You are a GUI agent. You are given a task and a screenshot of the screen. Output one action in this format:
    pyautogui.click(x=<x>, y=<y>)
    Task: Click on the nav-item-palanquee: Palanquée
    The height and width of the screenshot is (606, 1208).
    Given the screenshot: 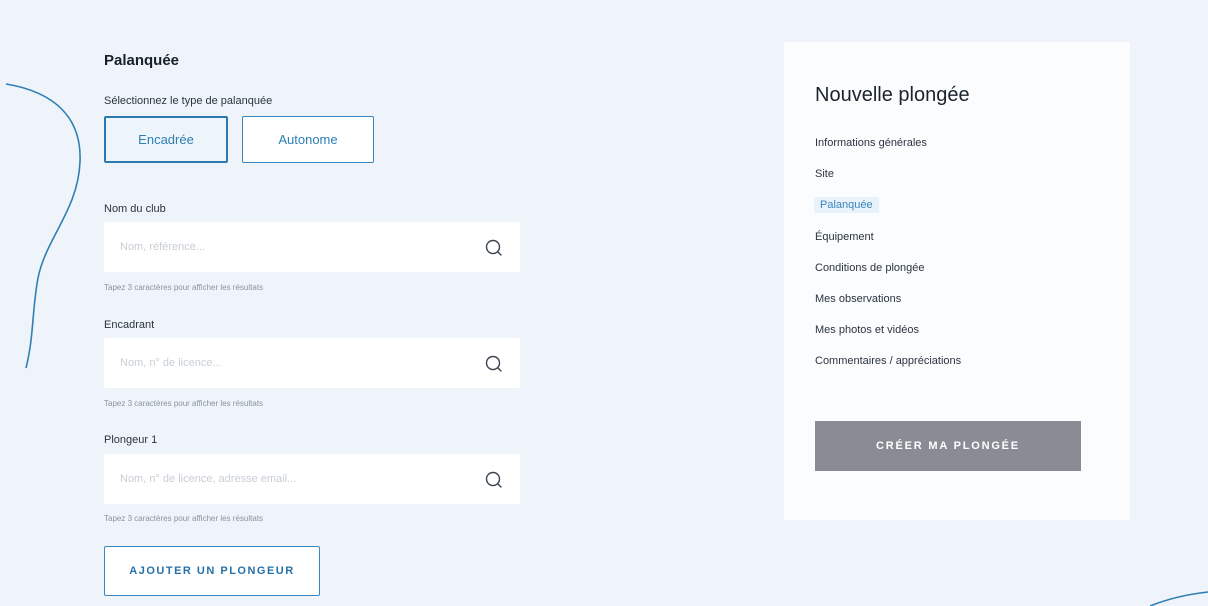 What is the action you would take?
    pyautogui.click(x=846, y=205)
    